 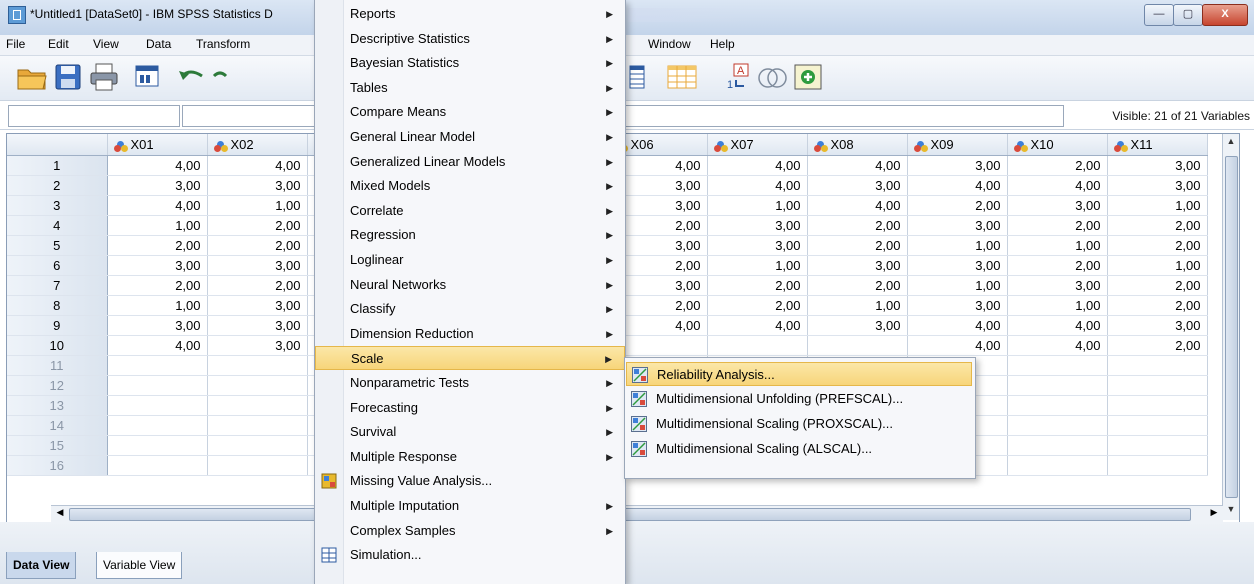 What do you see at coordinates (1188, 15) in the screenshot?
I see `maximize-button: ▢` at bounding box center [1188, 15].